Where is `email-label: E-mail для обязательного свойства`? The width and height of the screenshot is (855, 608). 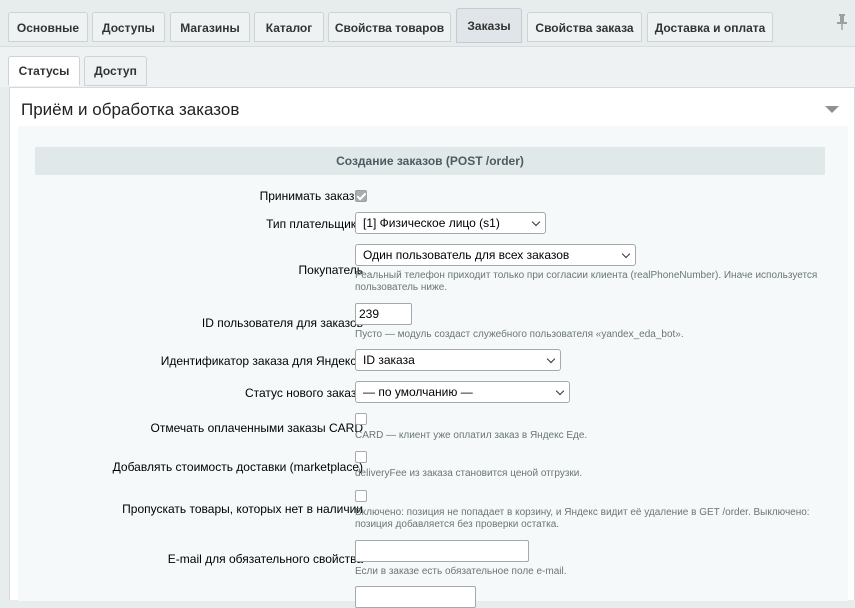
email-label: E-mail для обязательного свойства is located at coordinates (265, 559).